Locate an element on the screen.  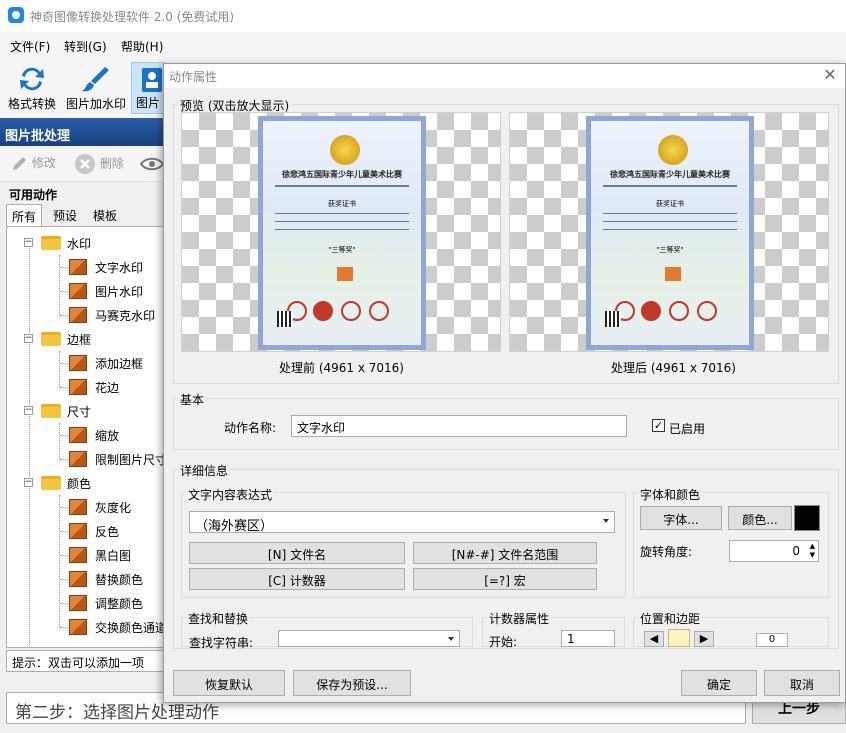
tree-folder-label: 边框 is located at coordinates (79, 340).